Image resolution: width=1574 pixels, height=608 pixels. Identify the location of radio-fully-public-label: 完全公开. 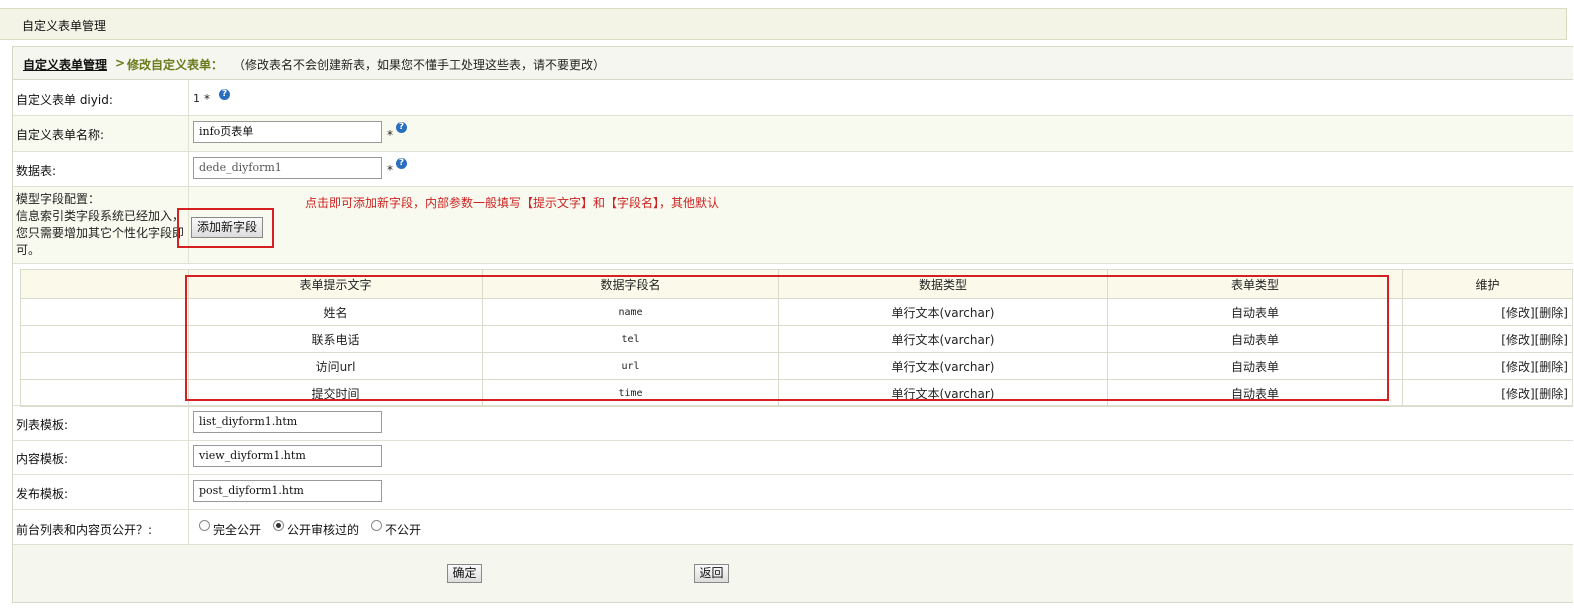
(237, 529).